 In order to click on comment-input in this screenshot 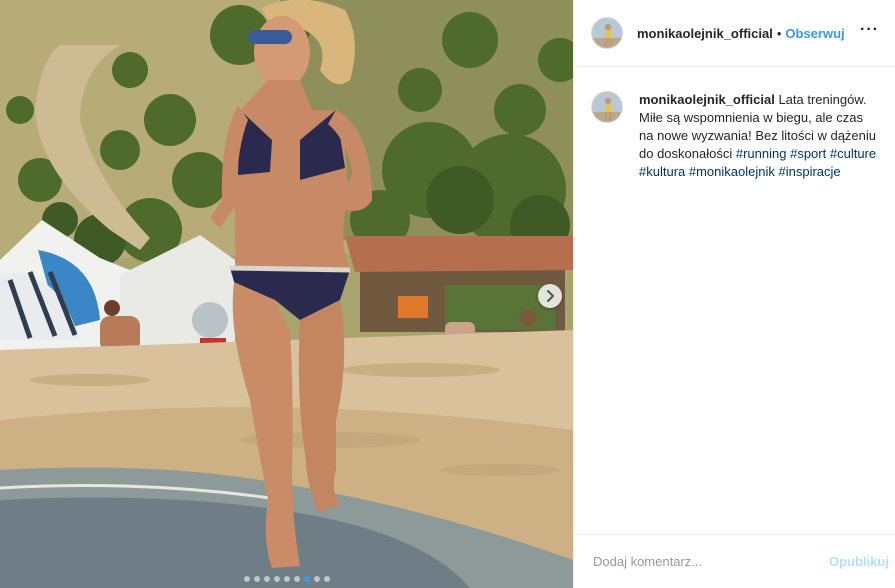, I will do `click(706, 561)`.